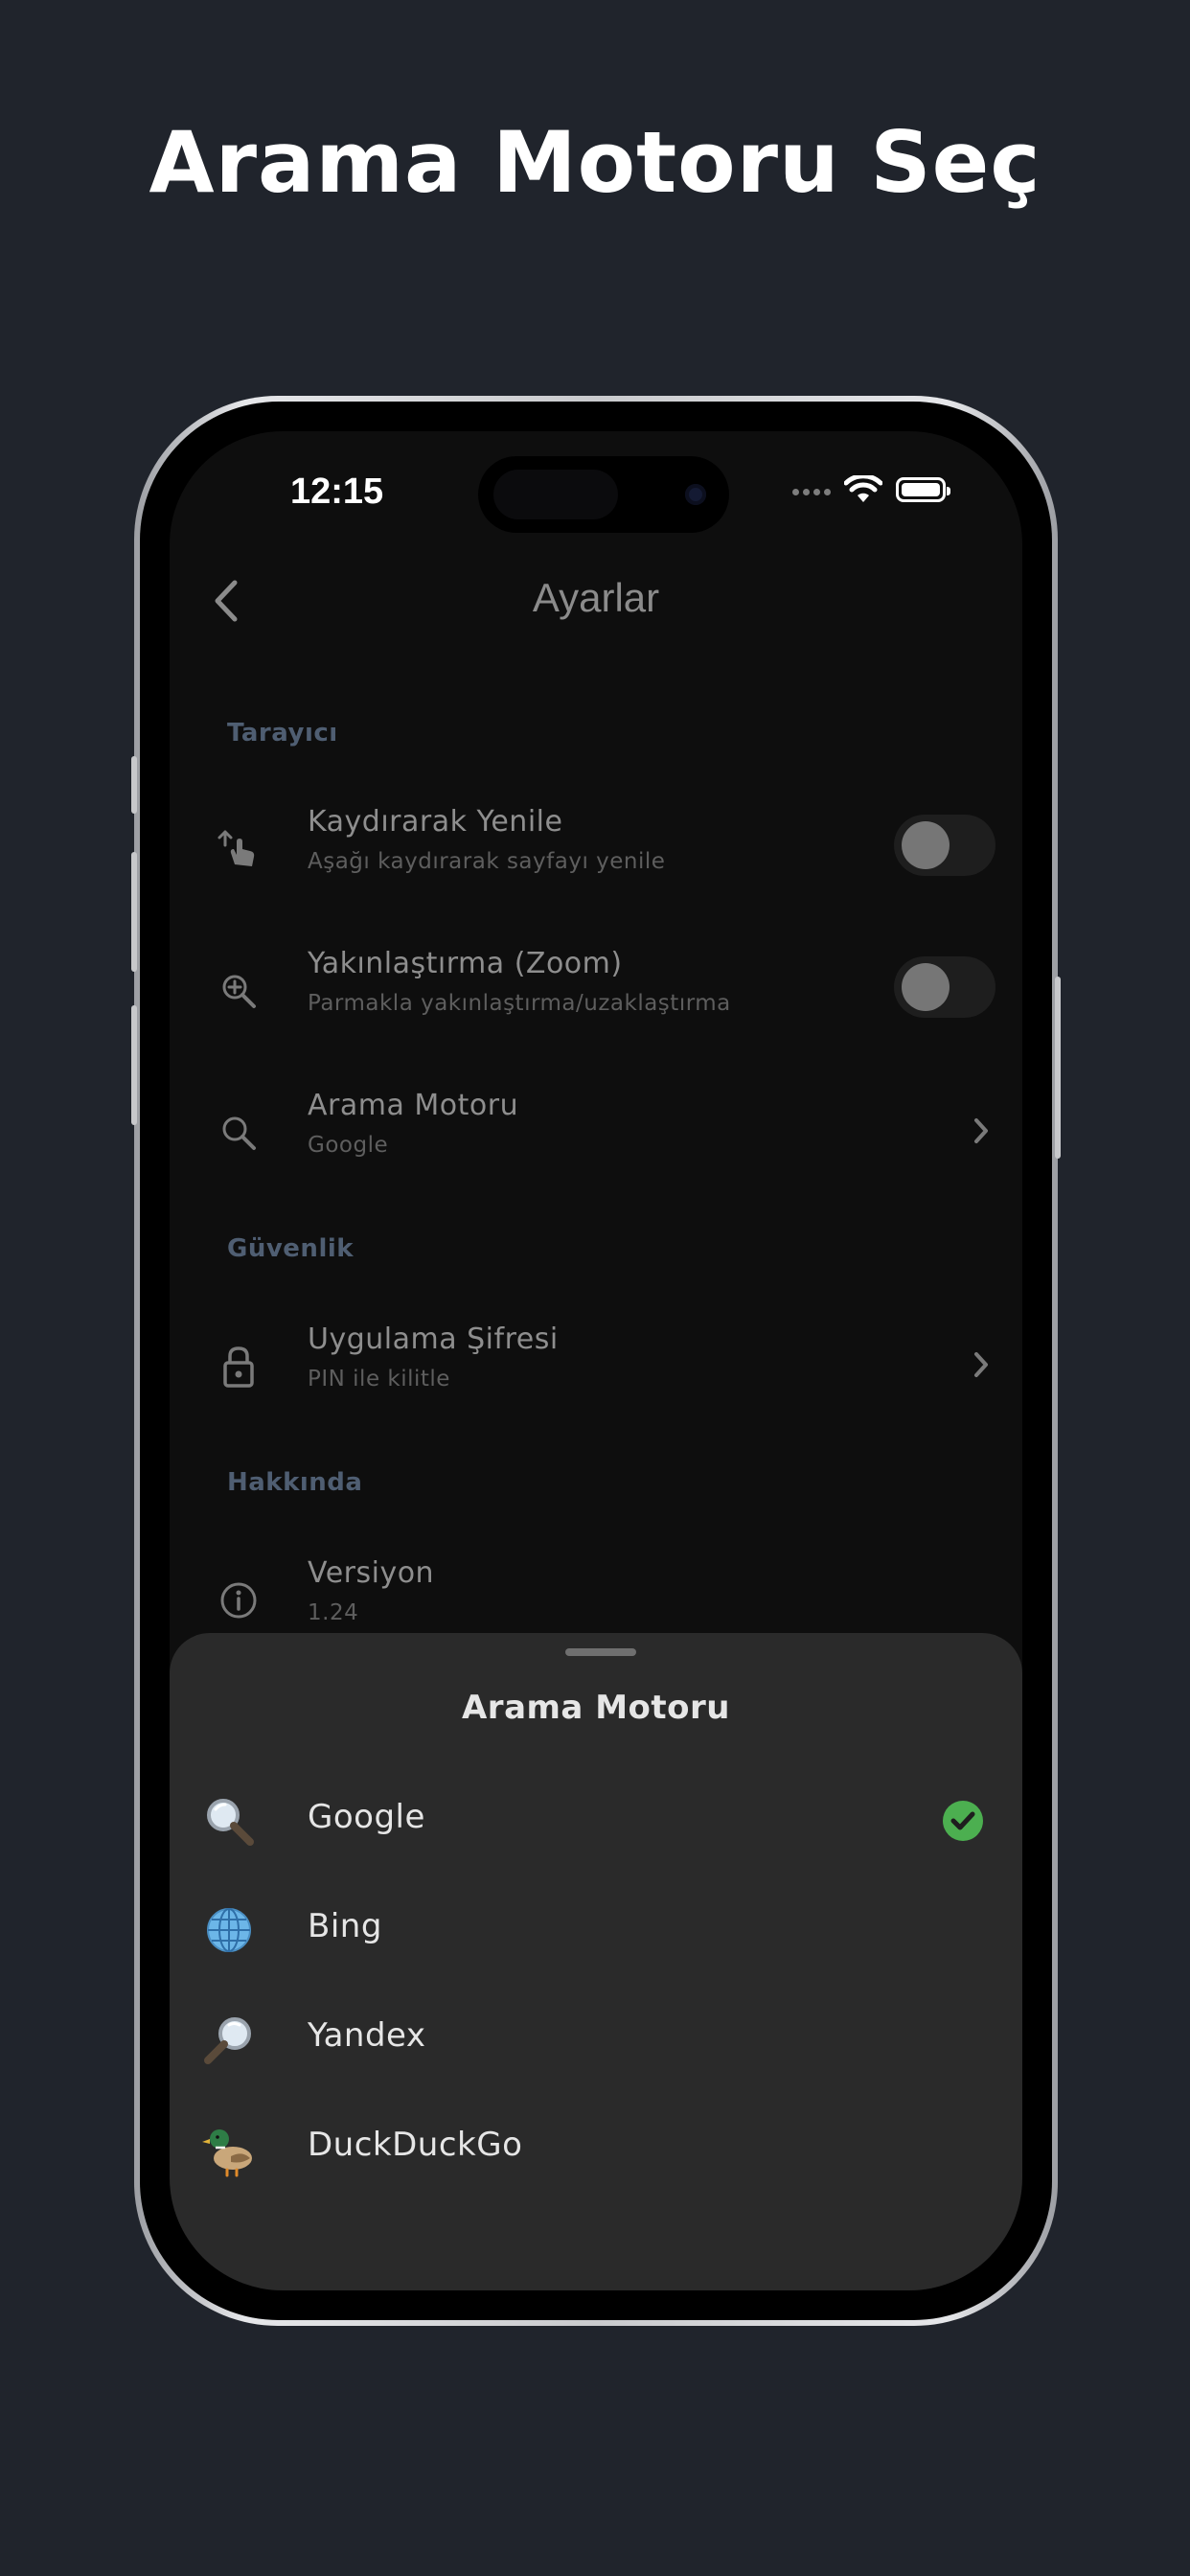  I want to click on setting-title: Kaydırarak Yenile, so click(436, 822).